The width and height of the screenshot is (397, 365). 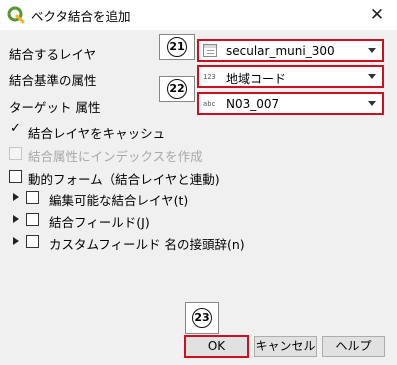 What do you see at coordinates (119, 200) in the screenshot?
I see `editable-layer-label: 編集可能な結合レイヤ(t)` at bounding box center [119, 200].